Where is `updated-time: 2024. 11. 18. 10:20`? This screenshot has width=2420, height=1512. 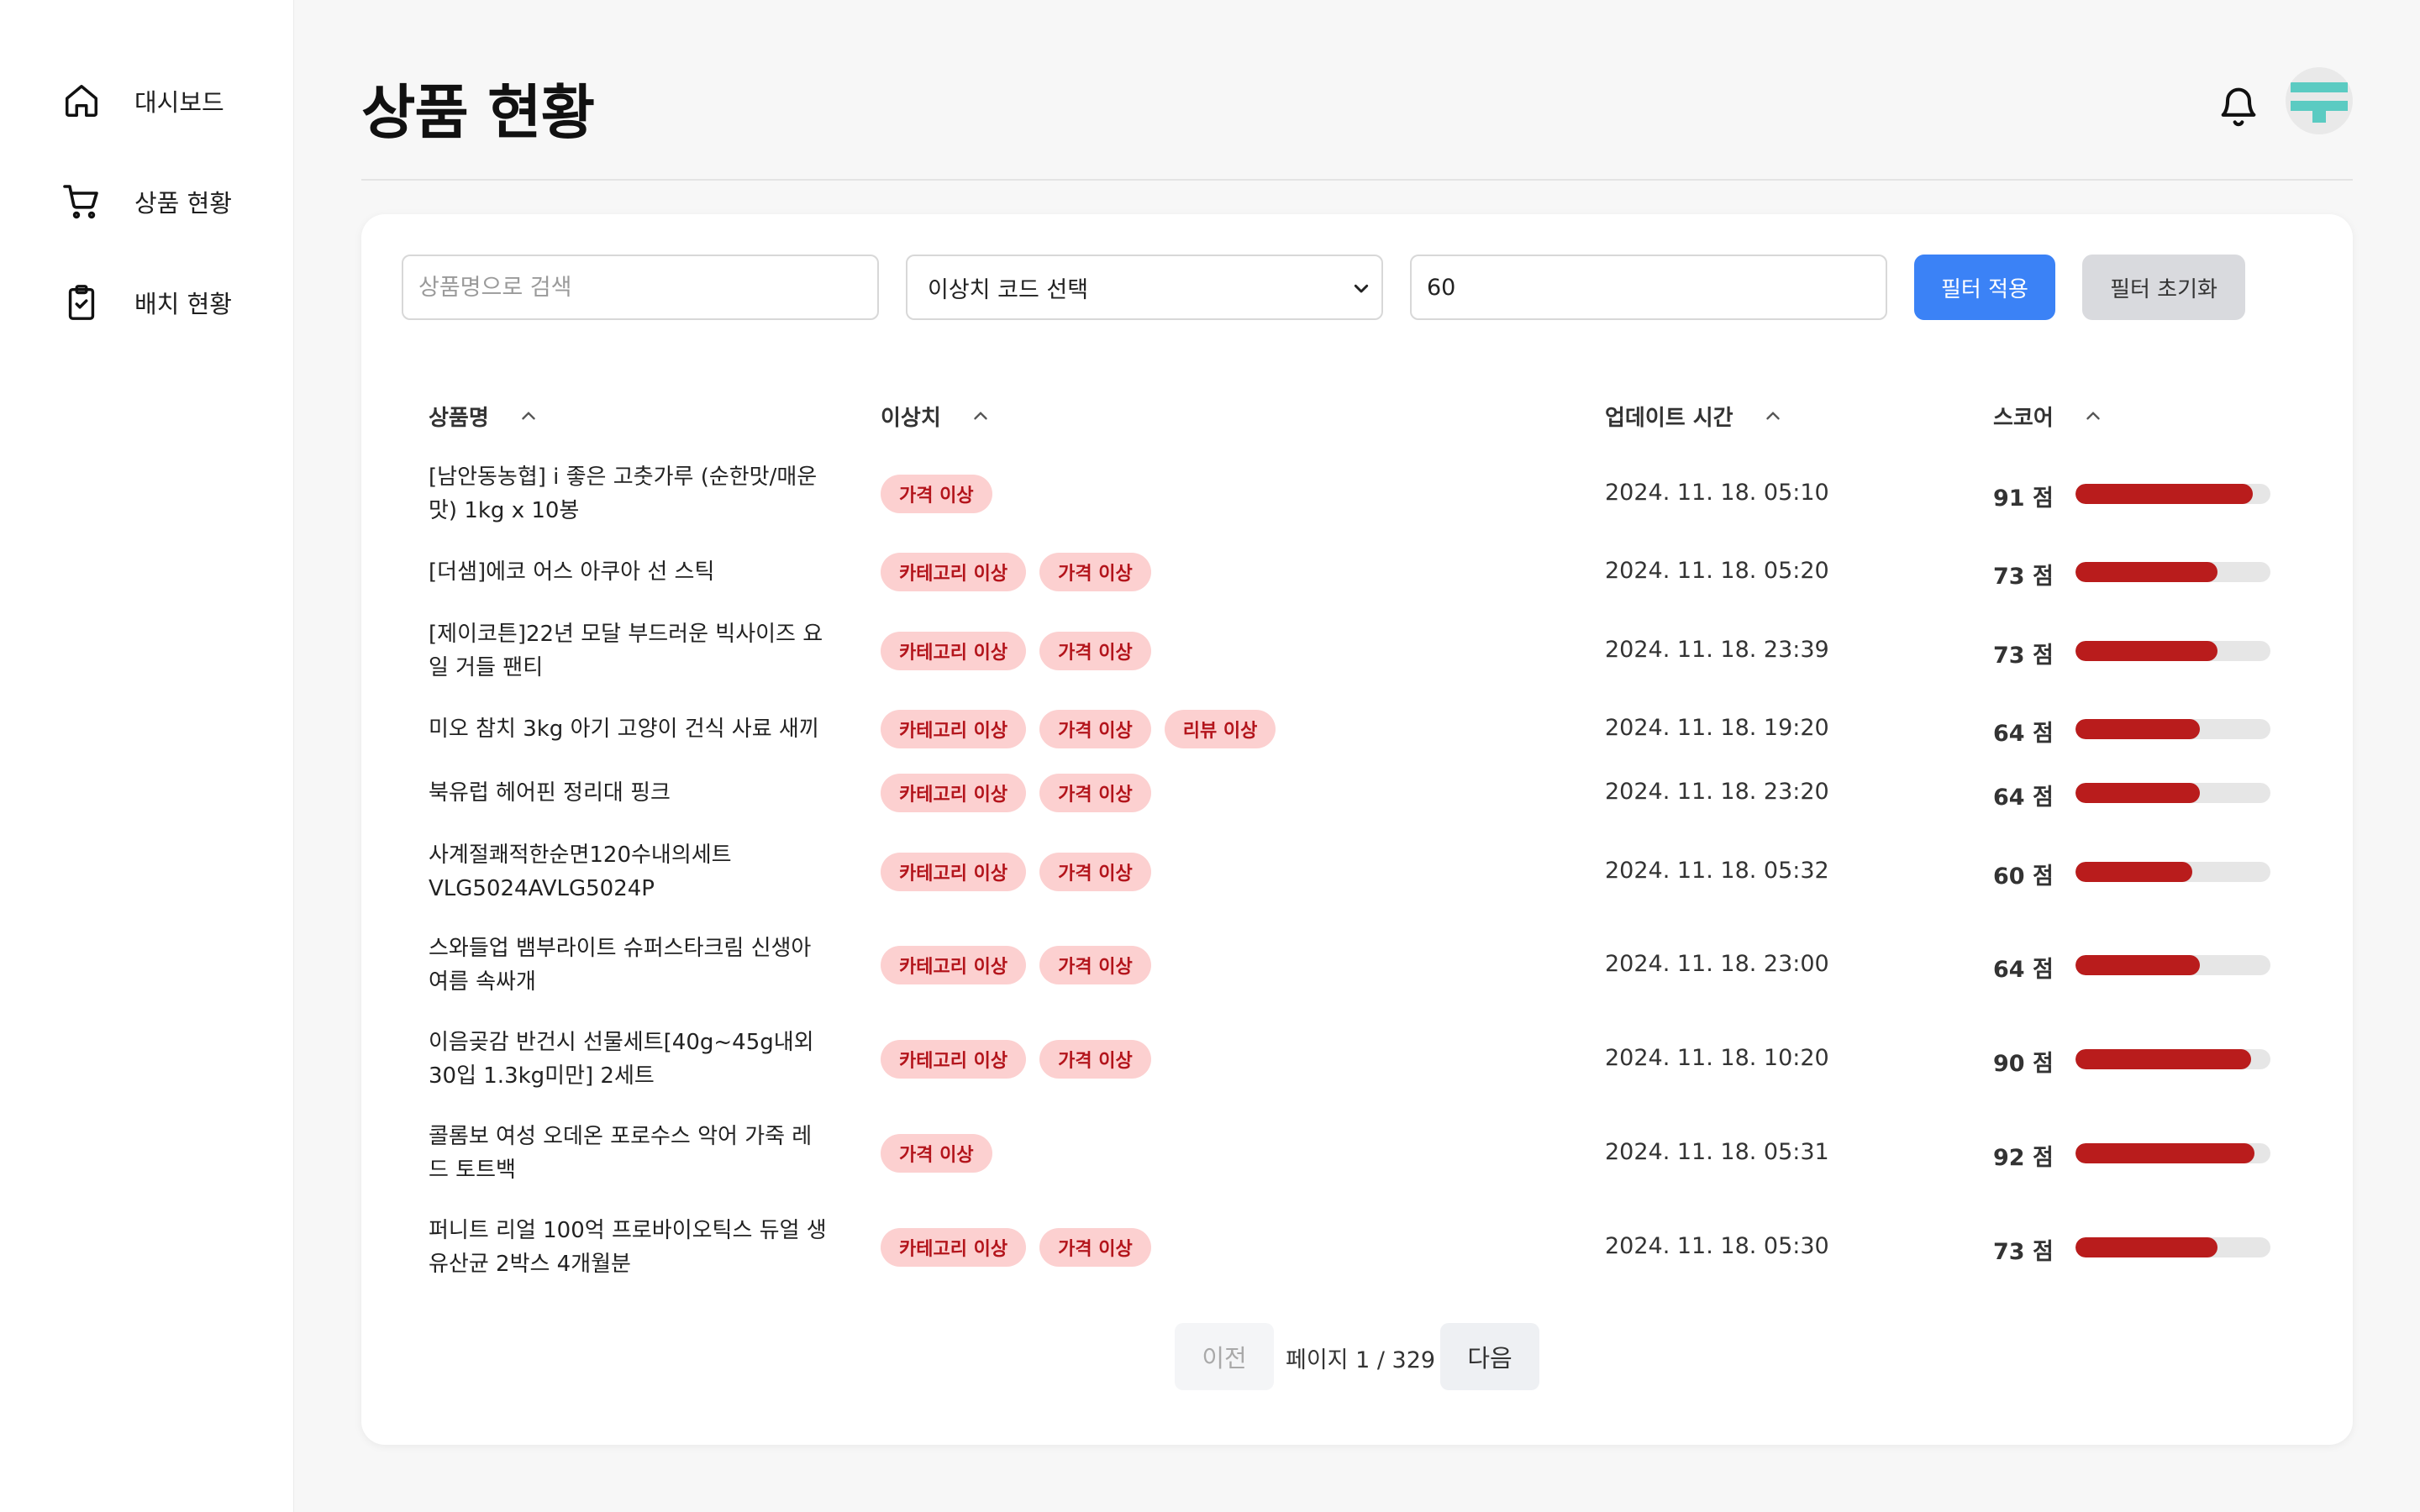 updated-time: 2024. 11. 18. 10:20 is located at coordinates (1717, 1058).